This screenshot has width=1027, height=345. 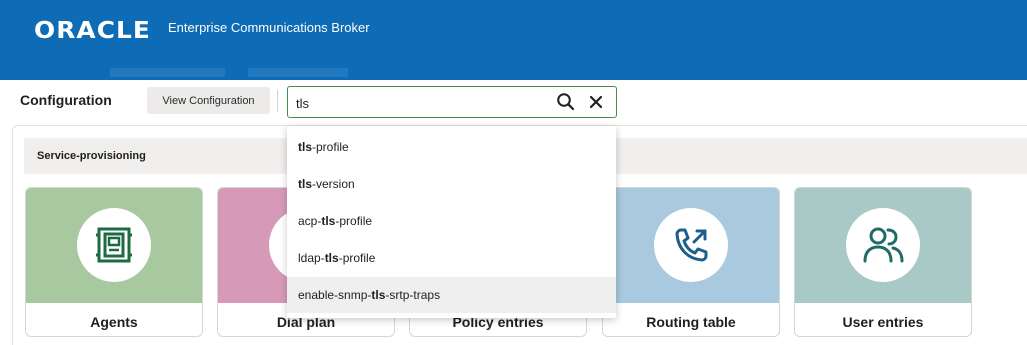 What do you see at coordinates (691, 322) in the screenshot?
I see `tile-label: Routing table` at bounding box center [691, 322].